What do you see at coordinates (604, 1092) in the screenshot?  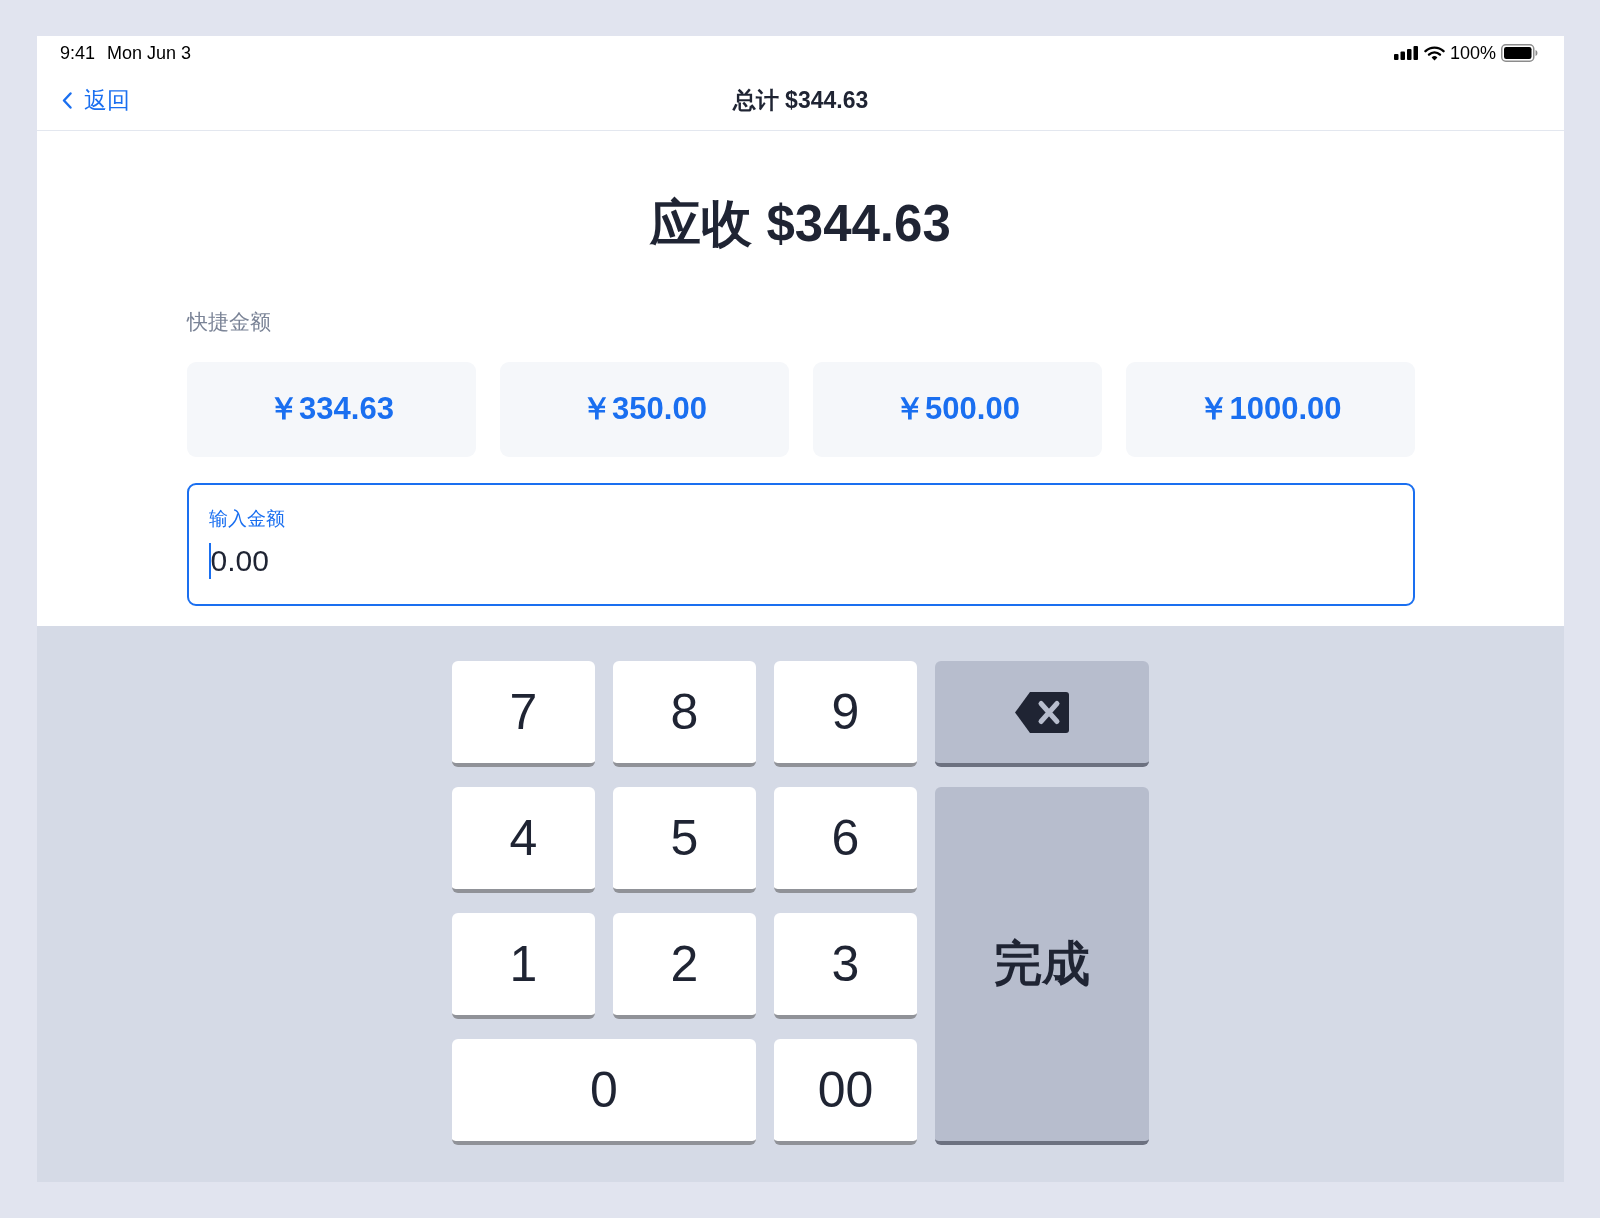 I see `digit-key: 0` at bounding box center [604, 1092].